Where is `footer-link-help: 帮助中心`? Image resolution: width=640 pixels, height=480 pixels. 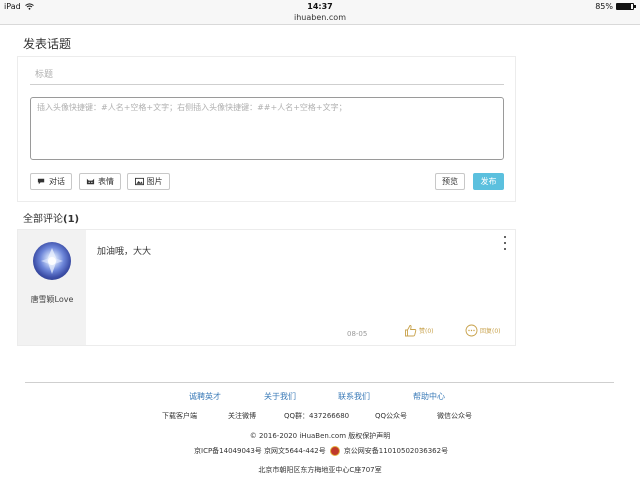
footer-link-help: 帮助中心 is located at coordinates (429, 396).